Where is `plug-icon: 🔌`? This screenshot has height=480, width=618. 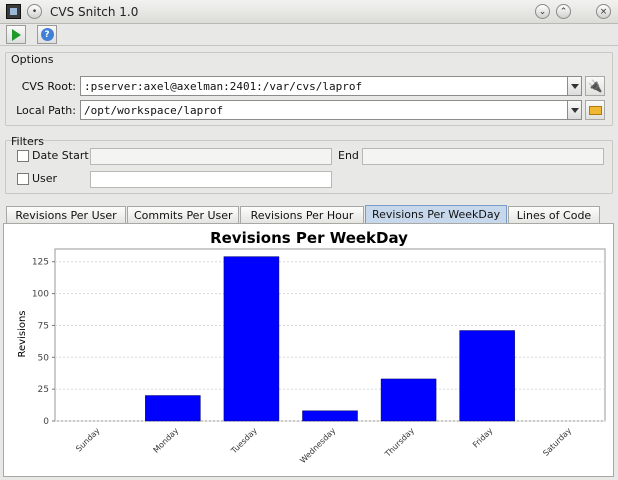 plug-icon: 🔌 is located at coordinates (595, 86).